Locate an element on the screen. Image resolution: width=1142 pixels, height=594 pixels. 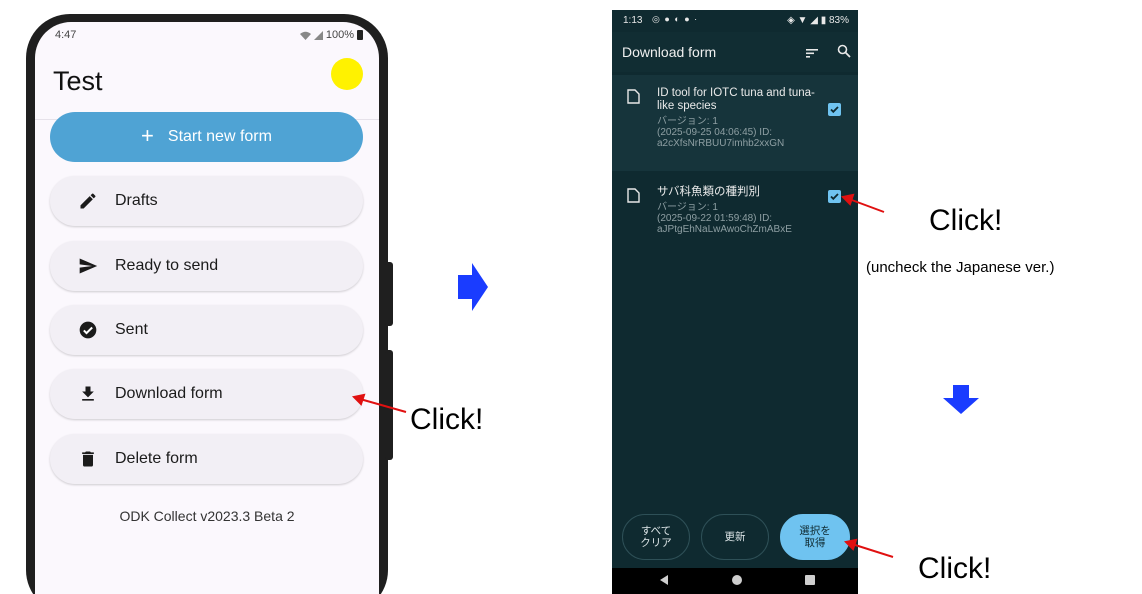
page-title: Download form is located at coordinates (669, 52).